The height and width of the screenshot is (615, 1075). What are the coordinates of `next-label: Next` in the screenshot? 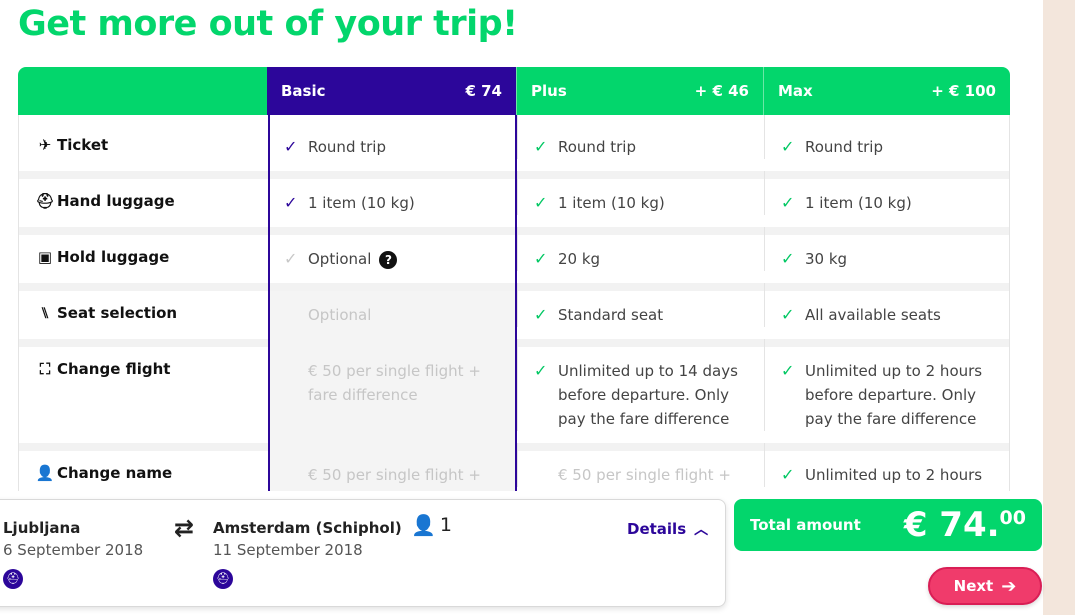 It's located at (973, 586).